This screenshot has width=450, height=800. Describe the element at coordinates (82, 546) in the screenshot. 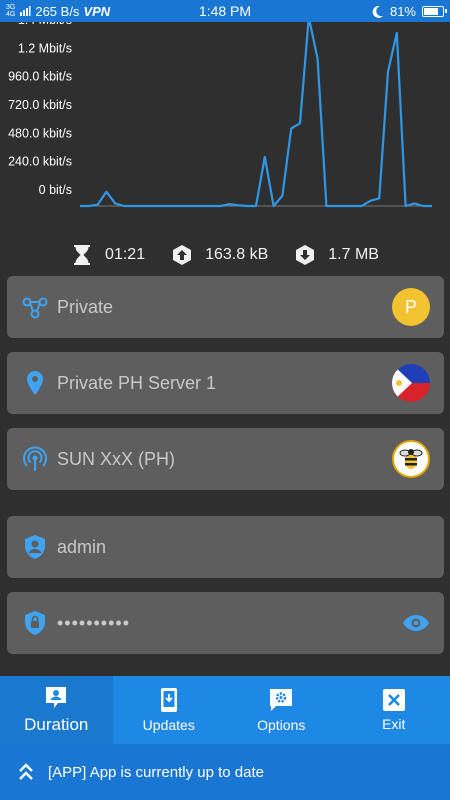

I see `username-value: admin` at that location.